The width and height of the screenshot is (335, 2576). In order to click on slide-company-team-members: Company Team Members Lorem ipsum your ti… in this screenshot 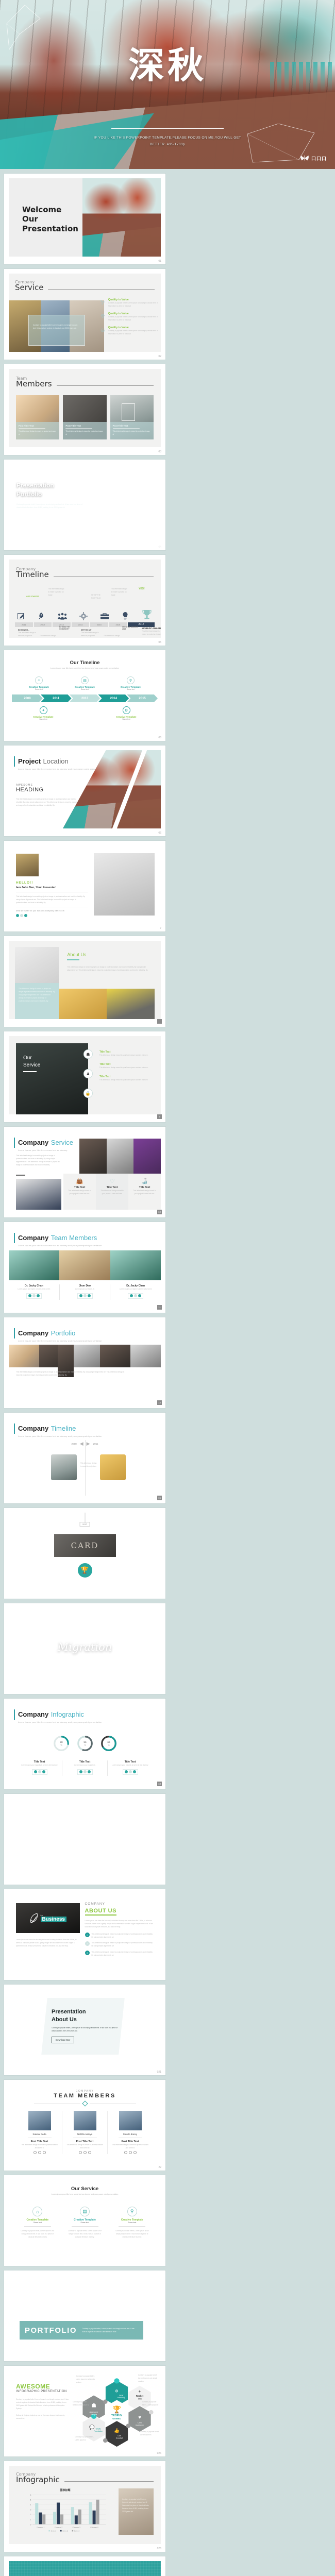, I will do `click(84, 1267)`.